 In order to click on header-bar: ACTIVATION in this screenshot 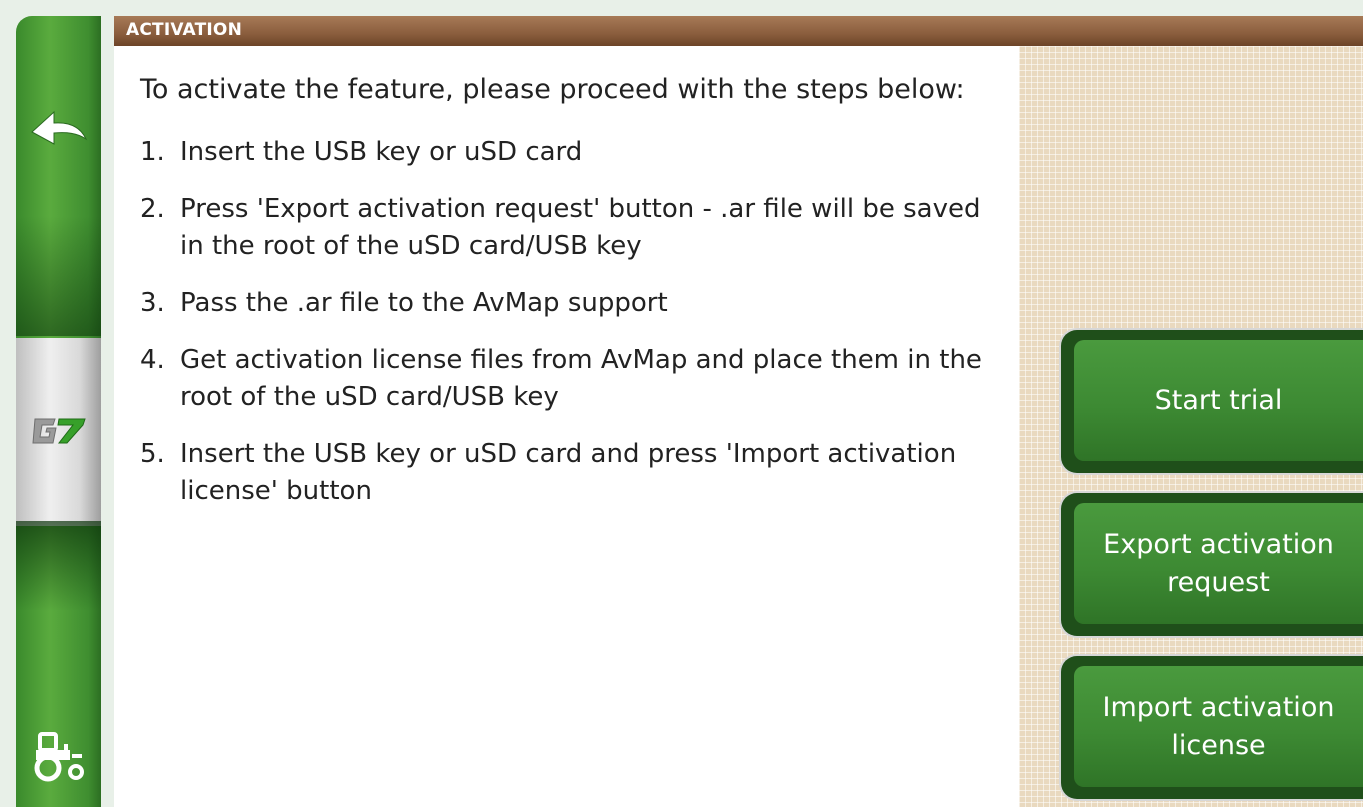, I will do `click(738, 31)`.